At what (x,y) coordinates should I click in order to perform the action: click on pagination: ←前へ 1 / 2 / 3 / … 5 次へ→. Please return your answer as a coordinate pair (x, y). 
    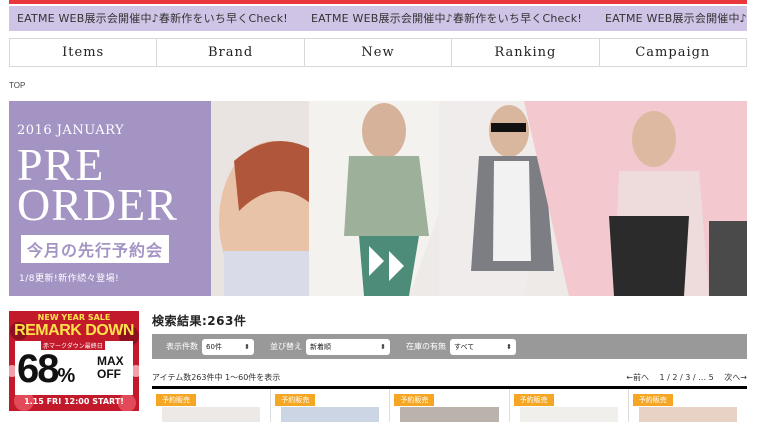
    Looking at the image, I should click on (686, 377).